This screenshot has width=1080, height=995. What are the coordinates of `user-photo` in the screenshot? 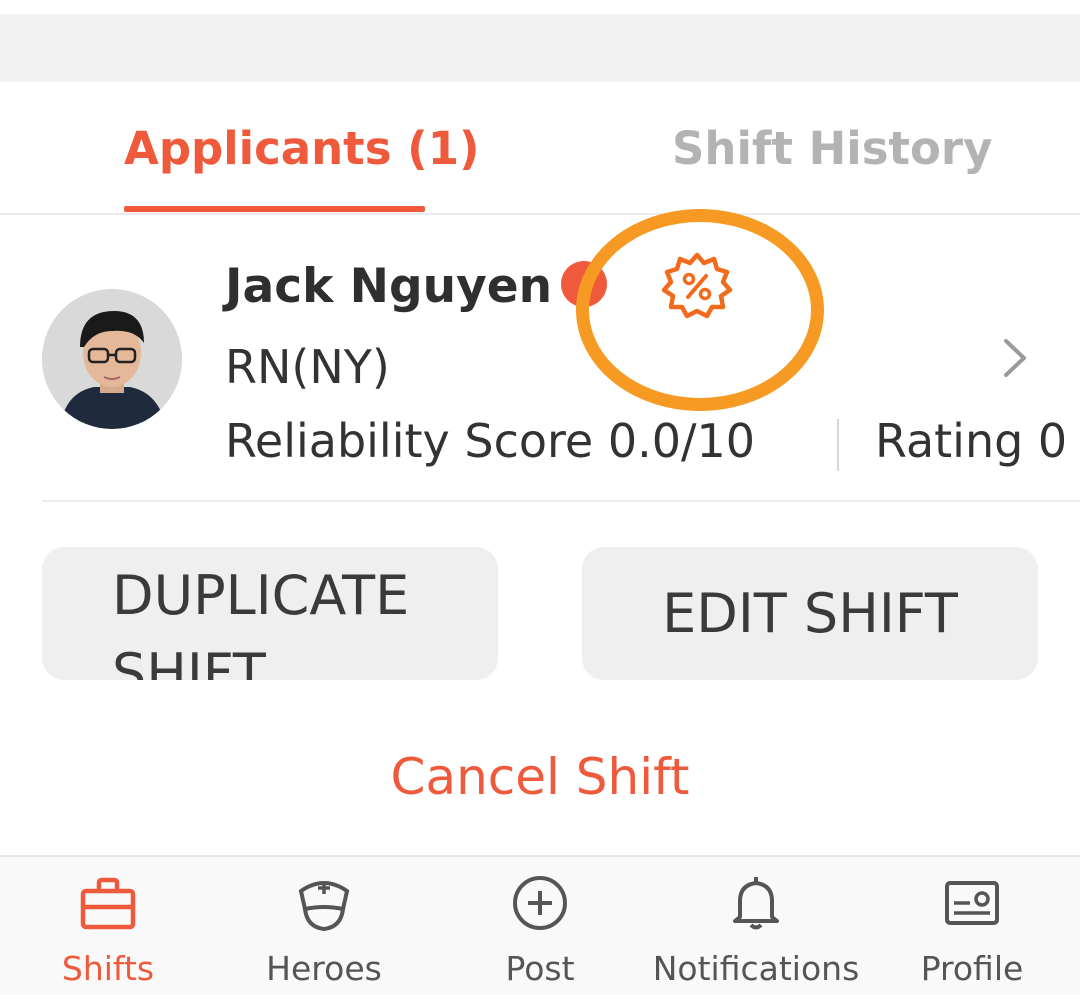 It's located at (112, 359).